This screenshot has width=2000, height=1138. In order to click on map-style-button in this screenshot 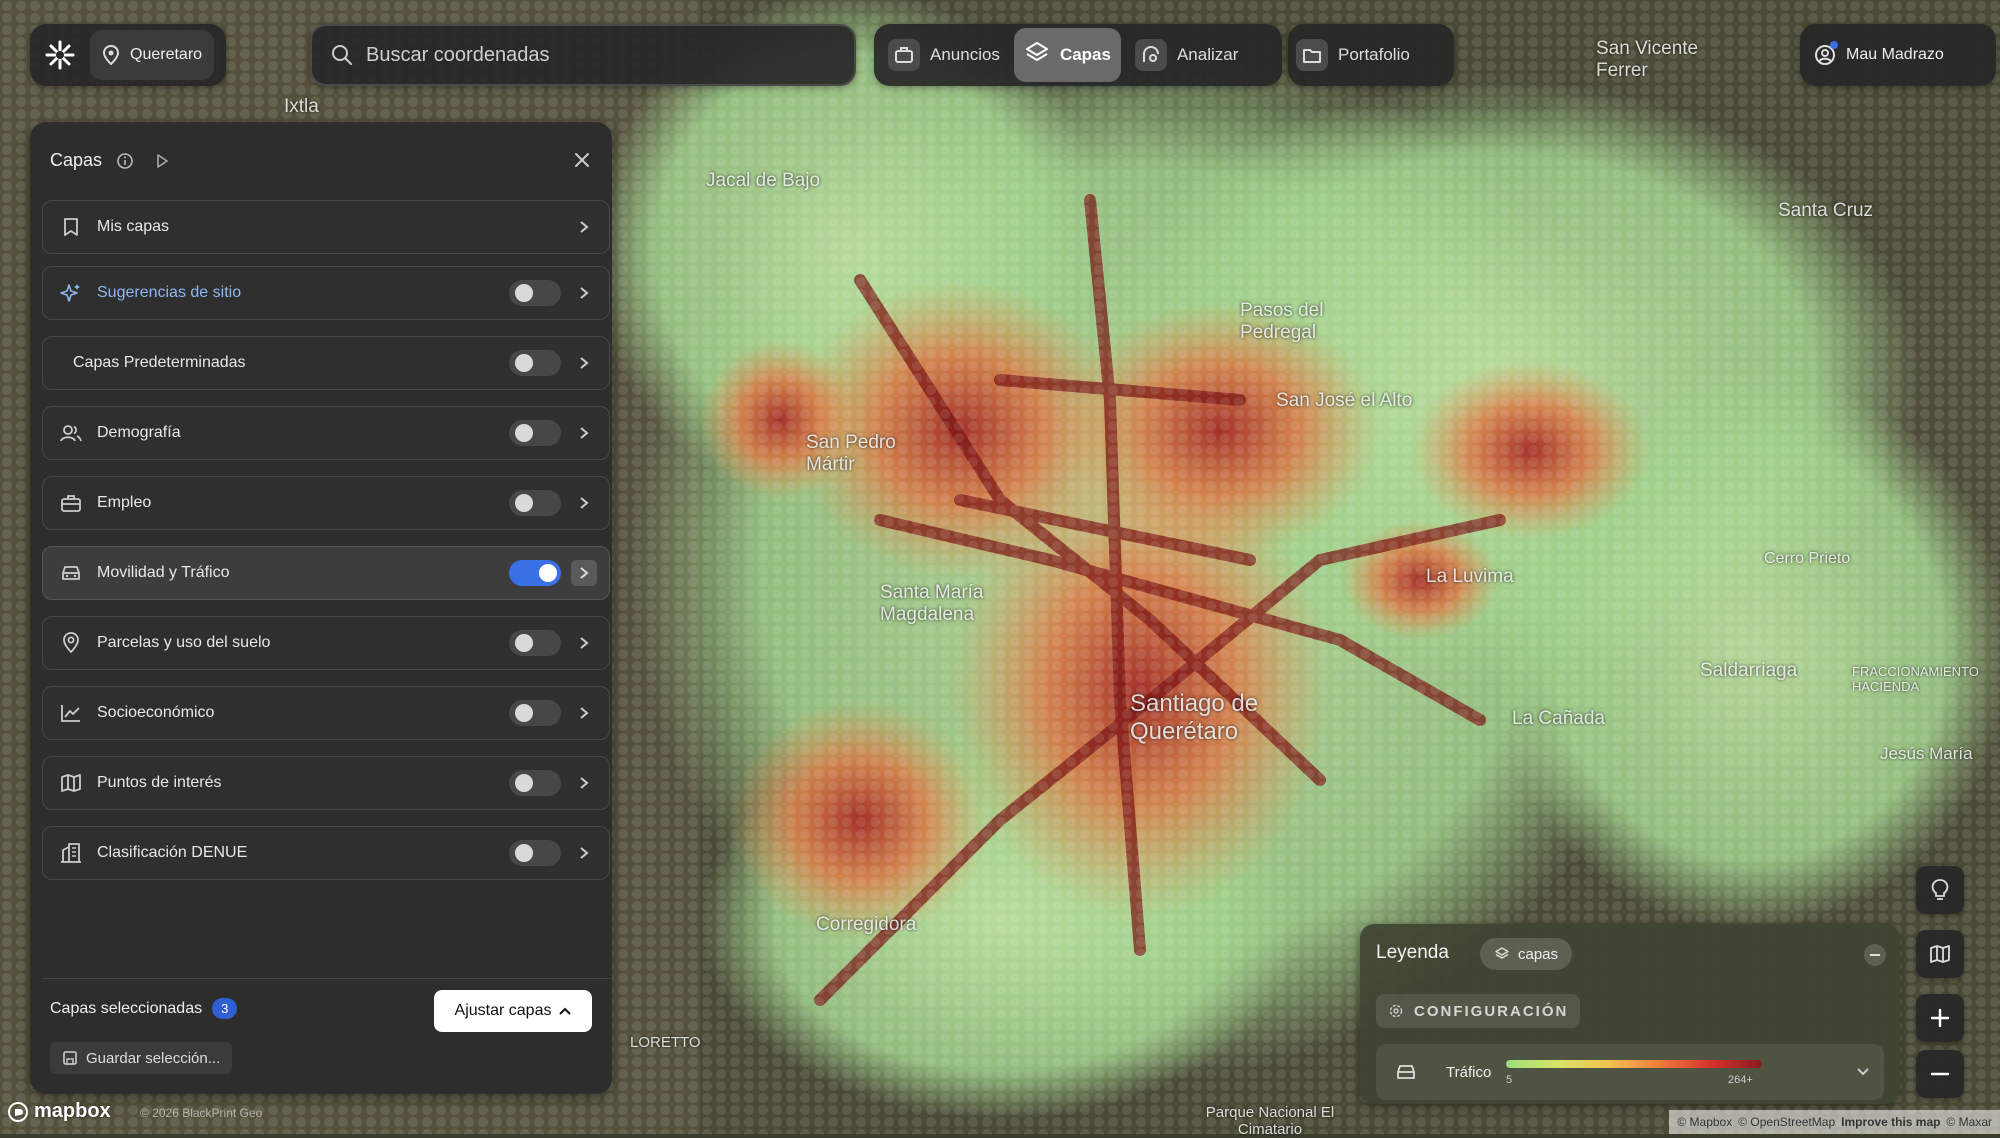, I will do `click(1940, 954)`.